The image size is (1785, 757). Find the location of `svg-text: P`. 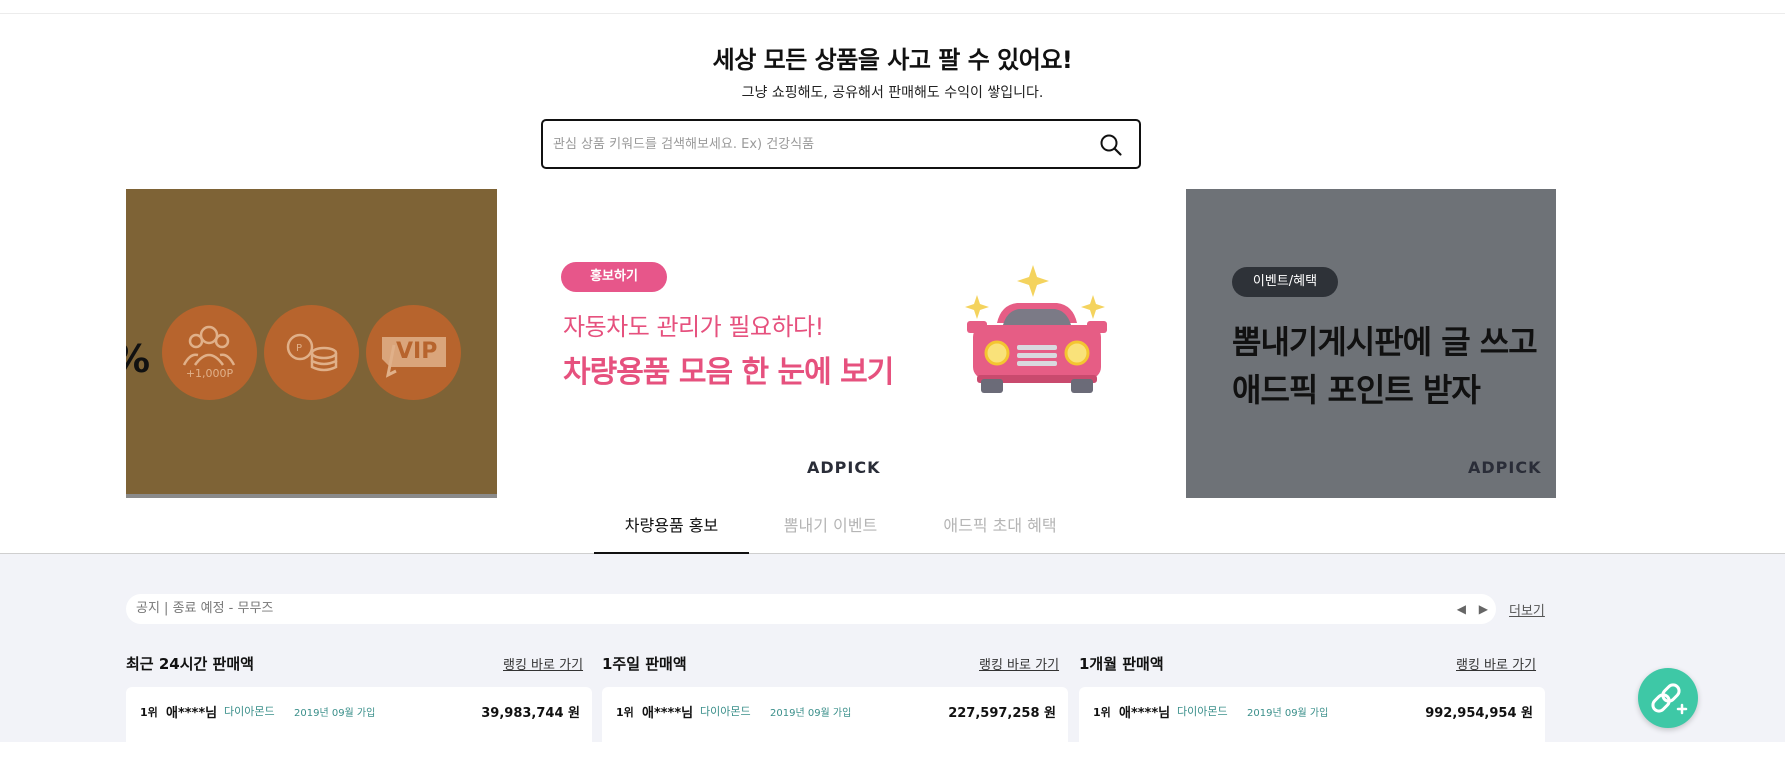

svg-text: P is located at coordinates (299, 348).